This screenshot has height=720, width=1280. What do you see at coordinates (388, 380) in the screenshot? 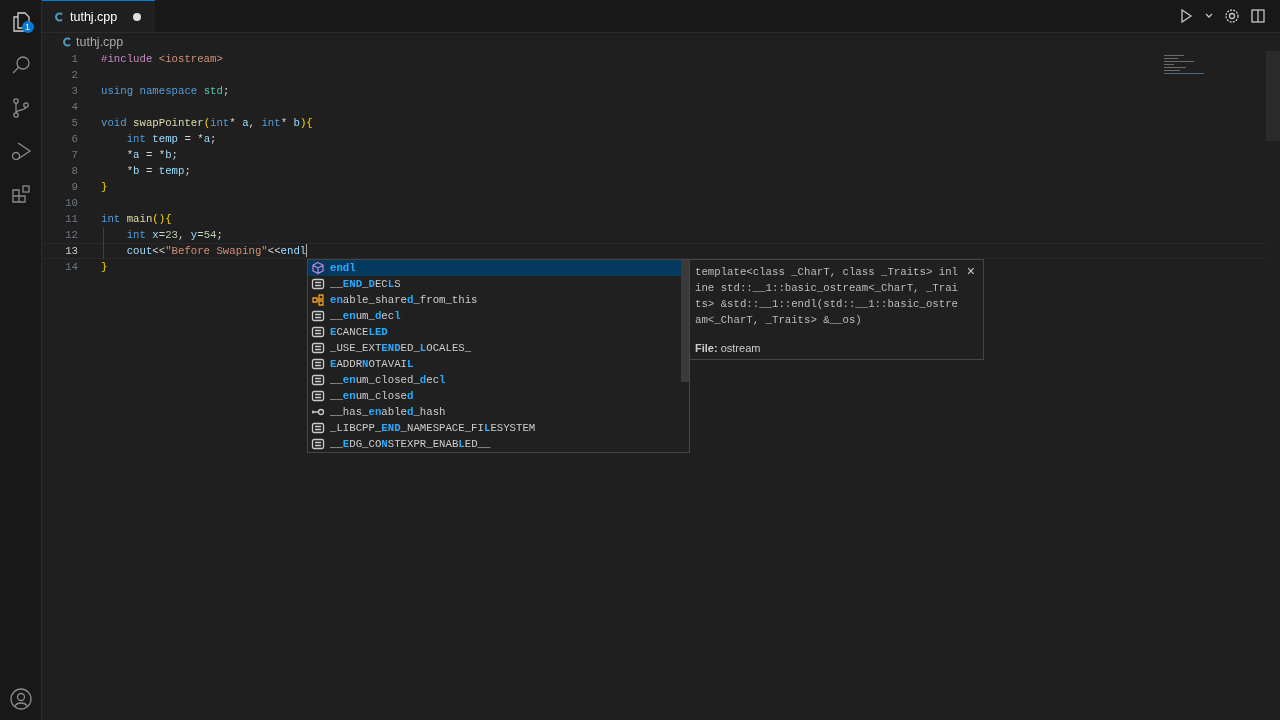
I see `suggestion-label: __enum_closed_decl` at bounding box center [388, 380].